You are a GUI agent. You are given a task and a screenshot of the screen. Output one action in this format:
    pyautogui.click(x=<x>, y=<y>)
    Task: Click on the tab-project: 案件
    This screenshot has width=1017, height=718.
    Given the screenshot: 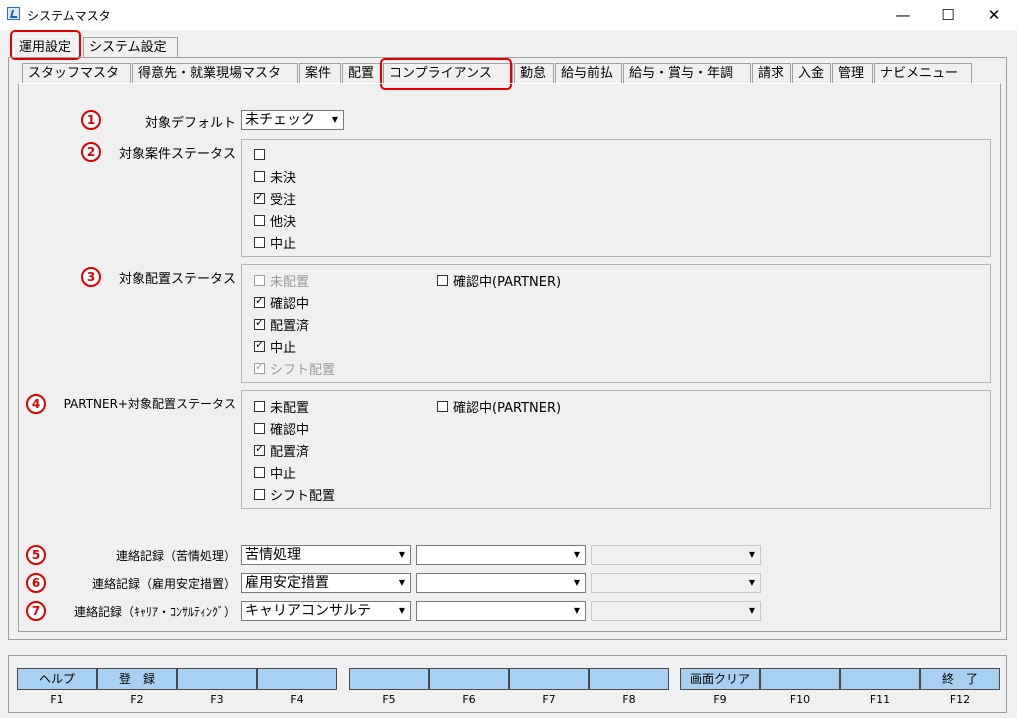 What is the action you would take?
    pyautogui.click(x=320, y=73)
    